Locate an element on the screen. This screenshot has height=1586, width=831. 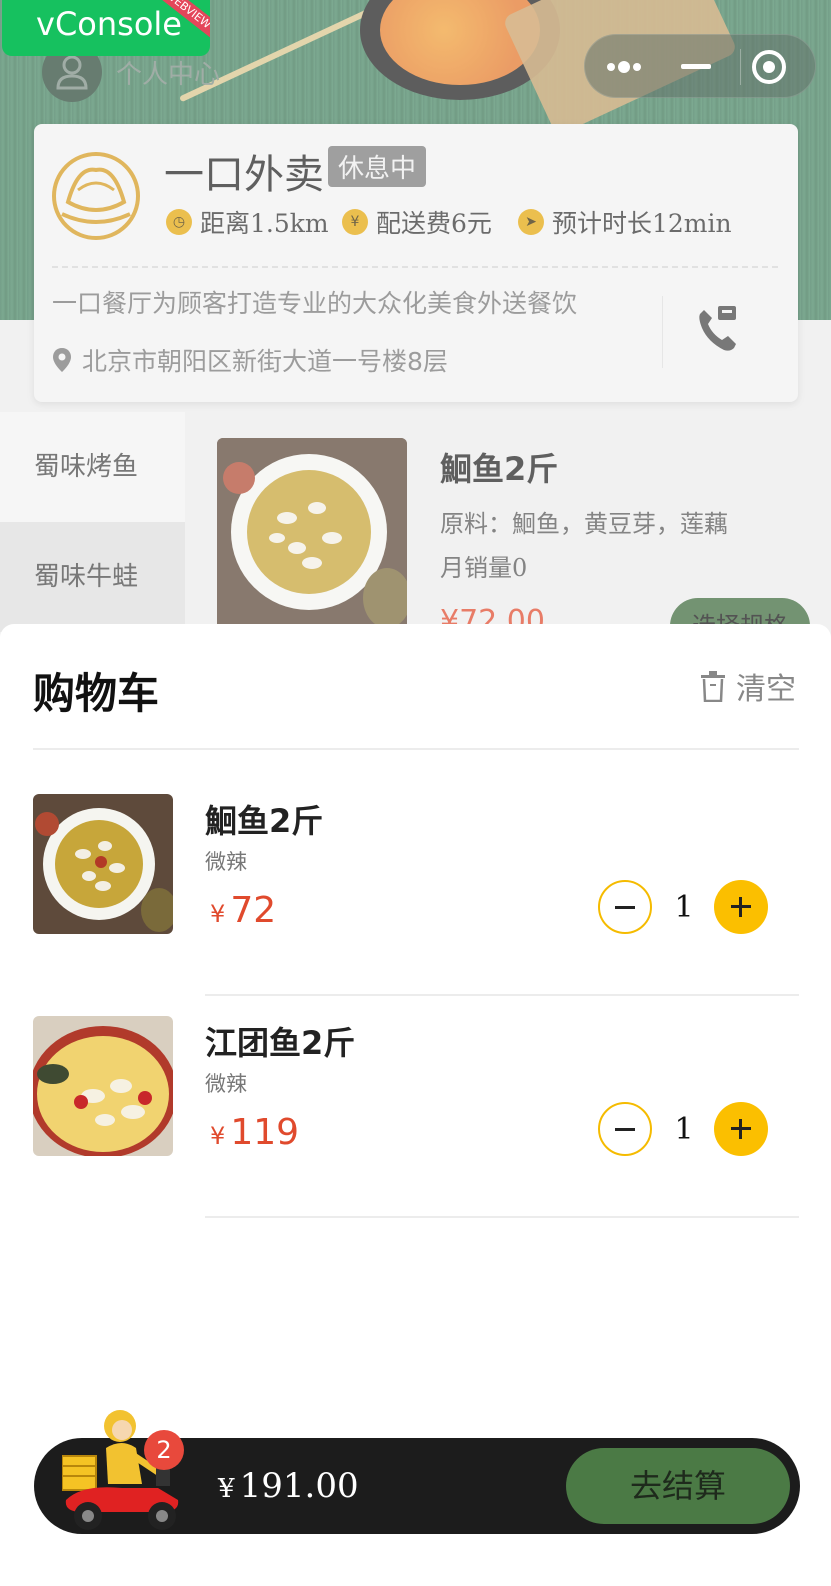
cart-title: 购物车 is located at coordinates (96, 693).